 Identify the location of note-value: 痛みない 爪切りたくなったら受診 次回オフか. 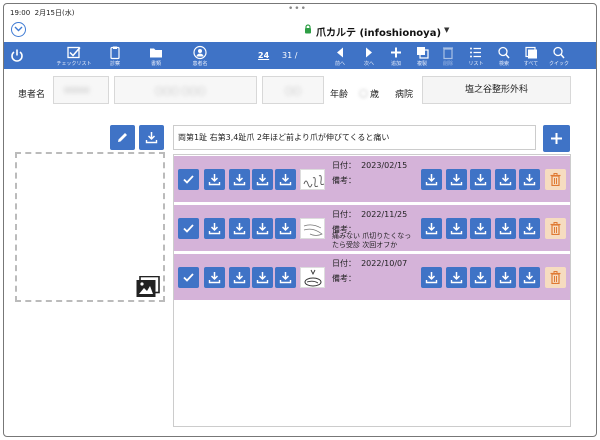
(372, 241).